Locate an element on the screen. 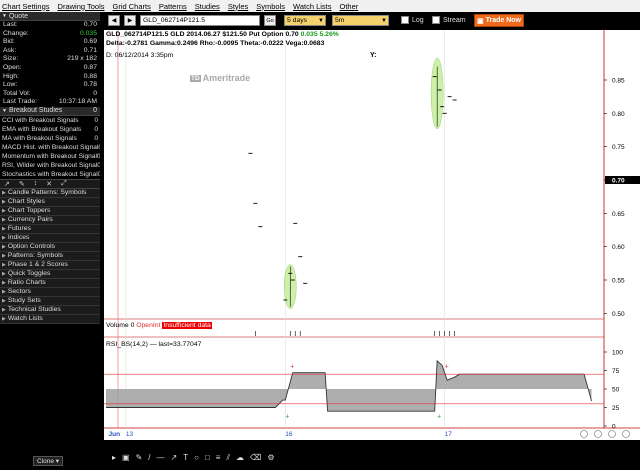 This screenshot has height=470, width=640. speech-icon: ☁ is located at coordinates (240, 458).